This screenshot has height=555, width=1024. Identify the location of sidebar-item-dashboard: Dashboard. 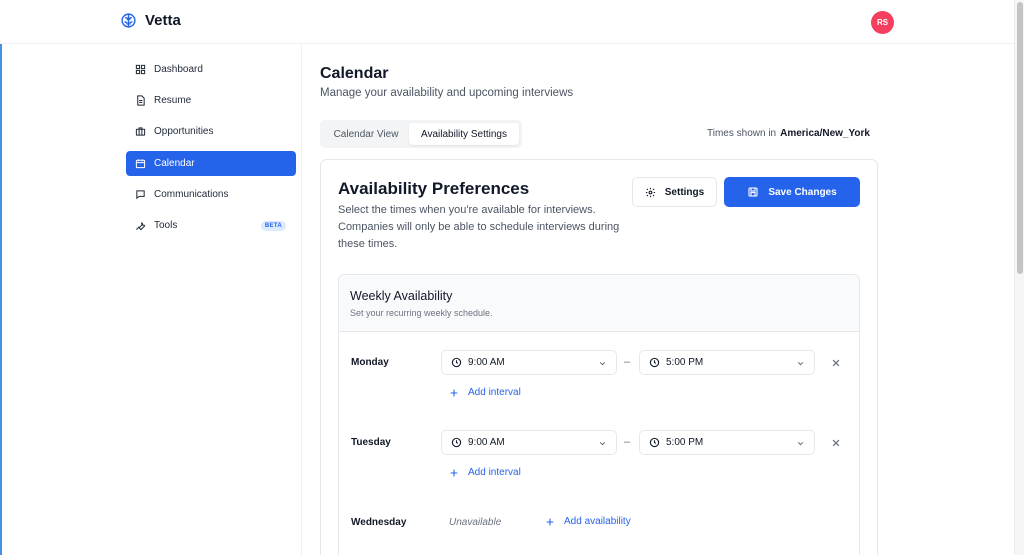
(211, 69).